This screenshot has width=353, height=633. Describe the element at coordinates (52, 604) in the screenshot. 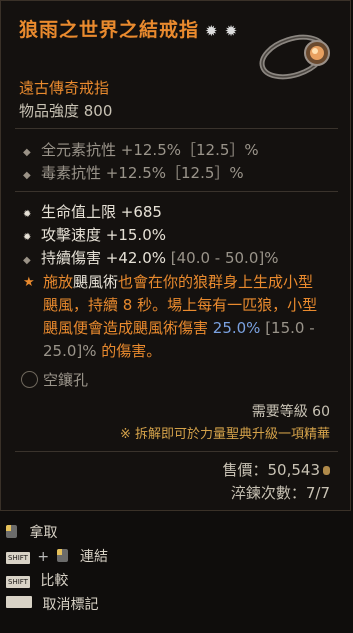

I see `control-unmark: 取消標記` at that location.